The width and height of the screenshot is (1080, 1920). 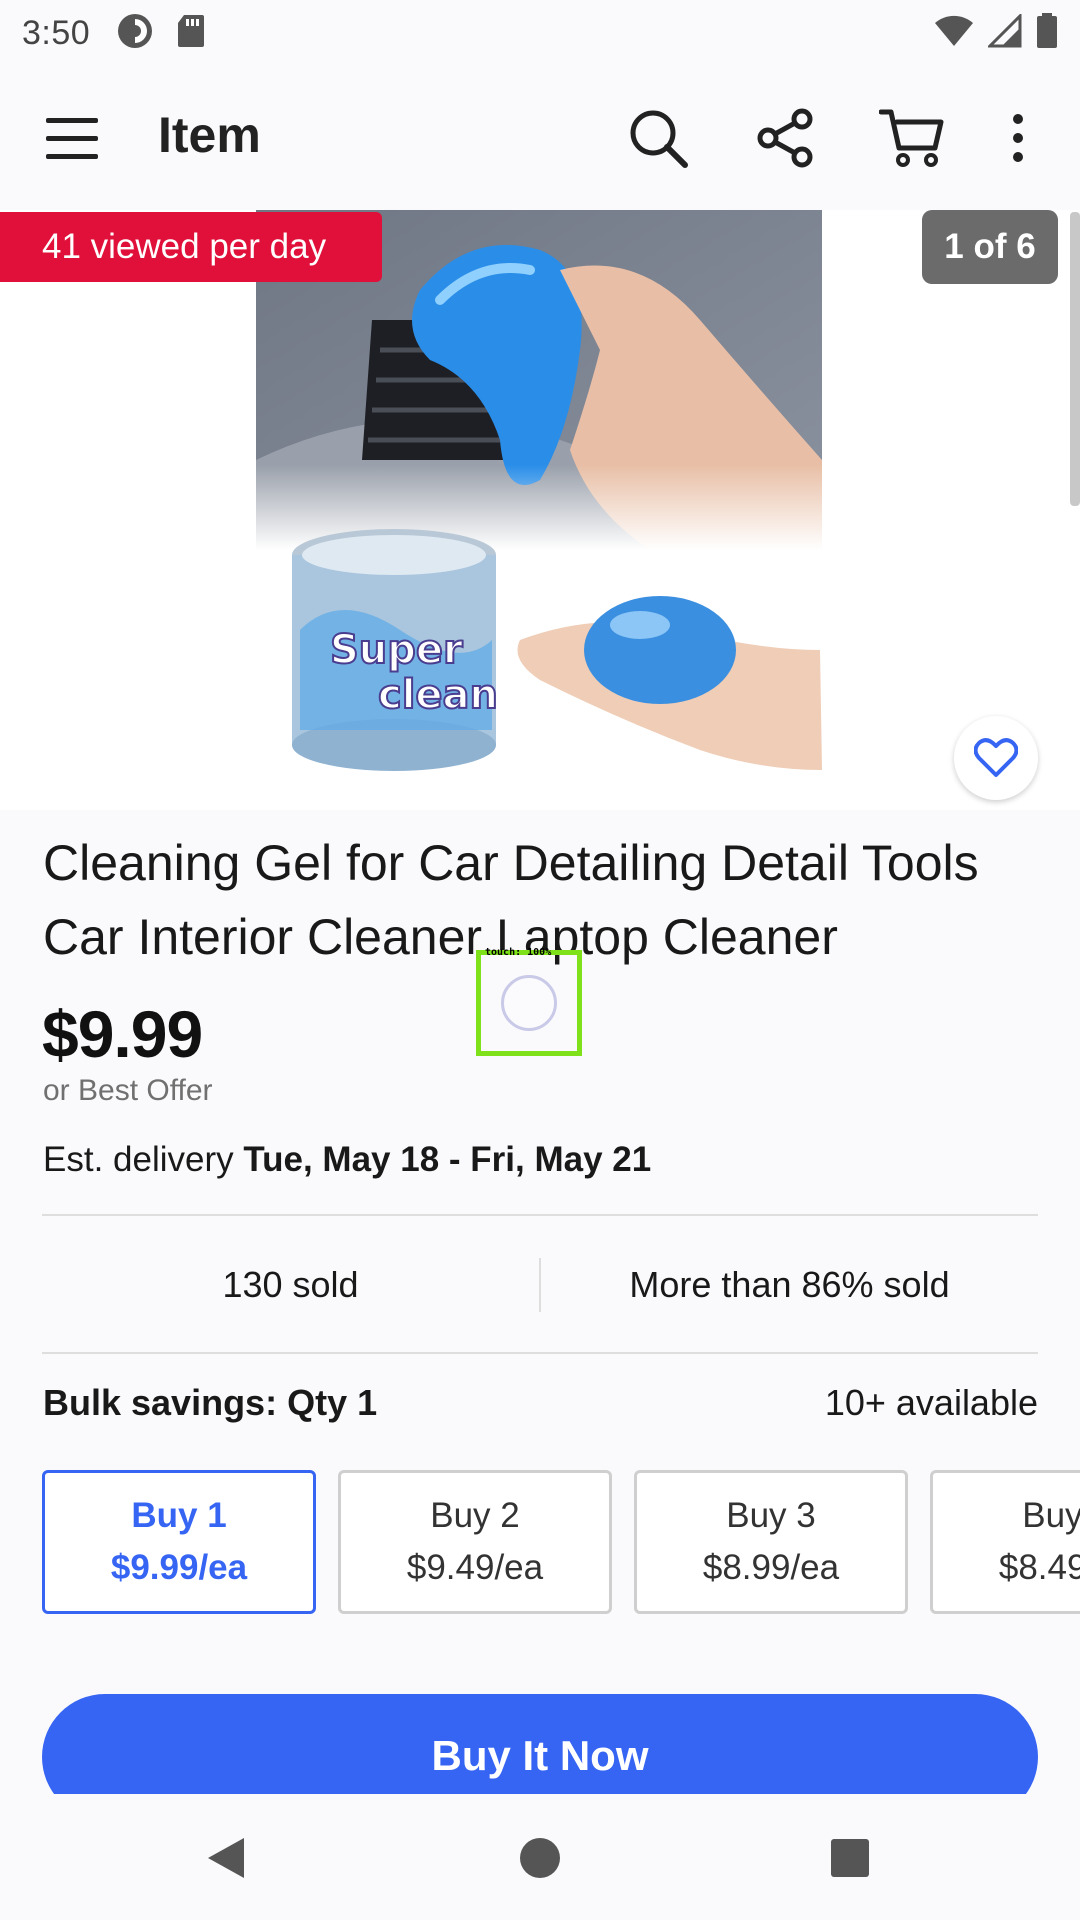 What do you see at coordinates (658, 138) in the screenshot?
I see `search-icon` at bounding box center [658, 138].